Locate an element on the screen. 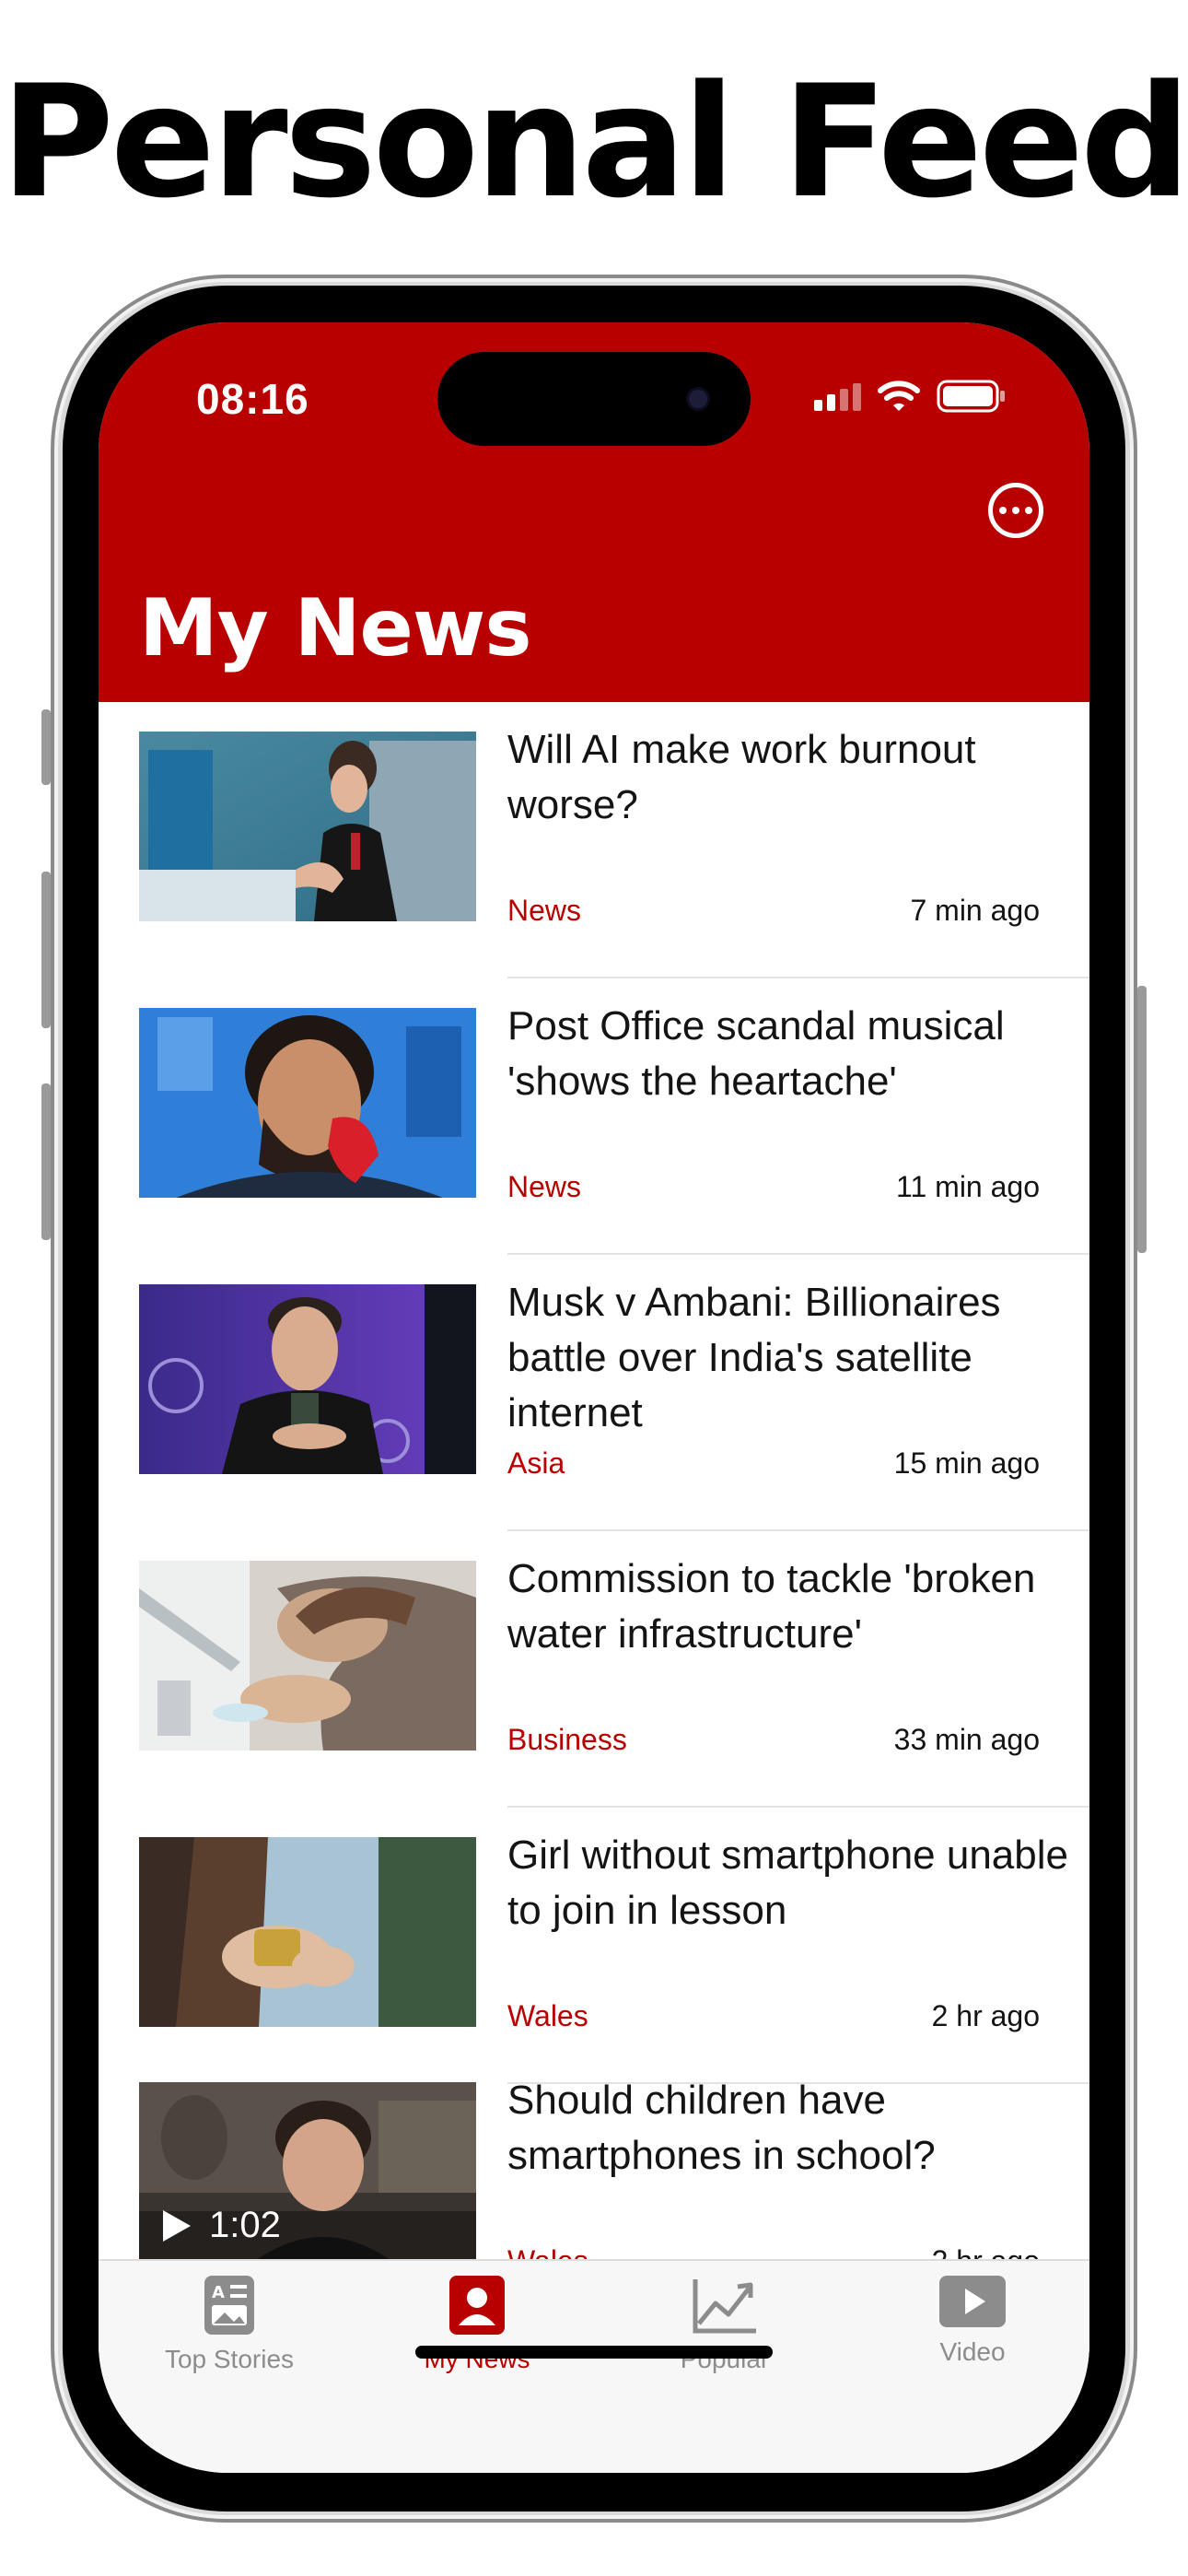 Image resolution: width=1188 pixels, height=2576 pixels. svg-text: A is located at coordinates (218, 2292).